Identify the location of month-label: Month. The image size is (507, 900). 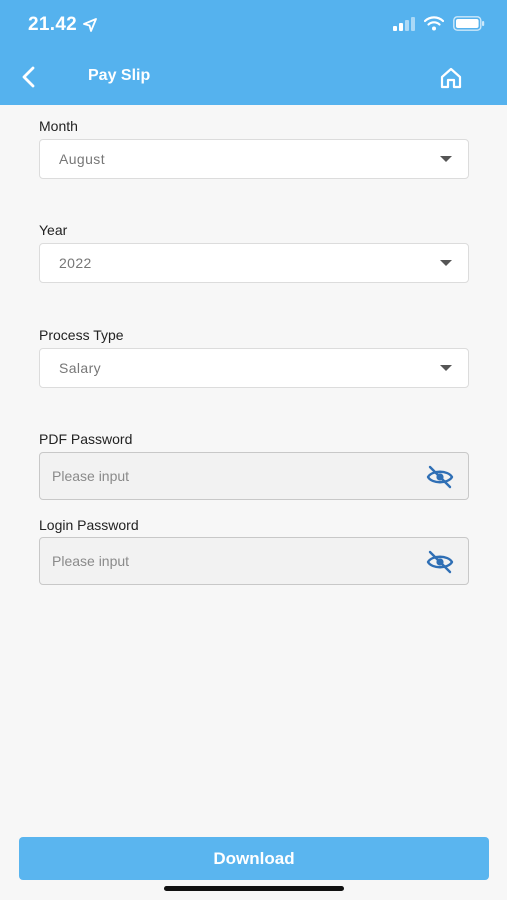
(58, 126).